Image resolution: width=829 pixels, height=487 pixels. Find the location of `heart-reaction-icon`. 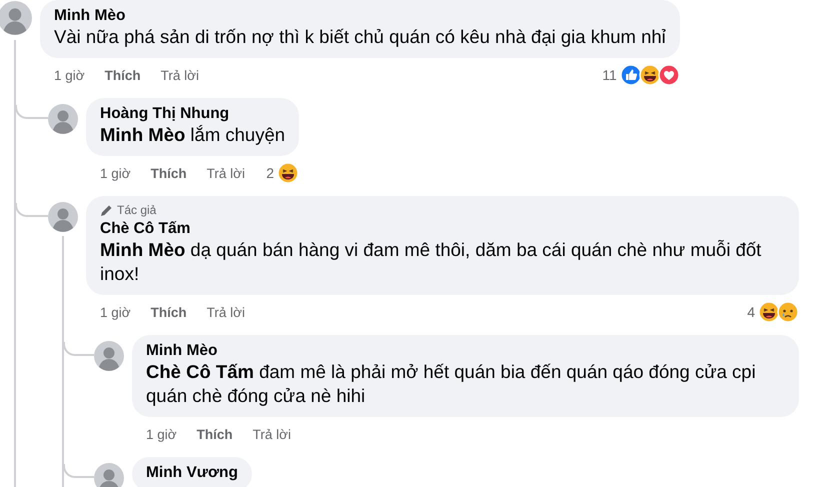

heart-reaction-icon is located at coordinates (669, 75).